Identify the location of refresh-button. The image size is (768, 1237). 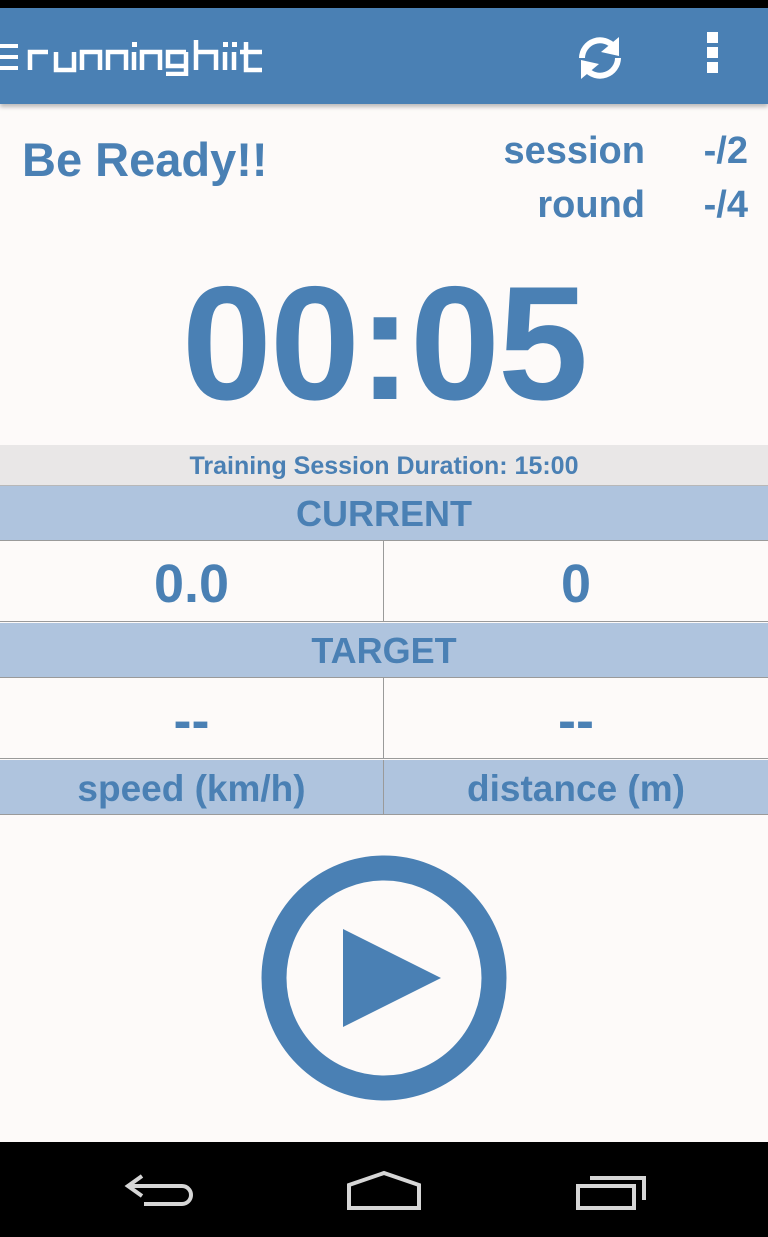
(600, 58).